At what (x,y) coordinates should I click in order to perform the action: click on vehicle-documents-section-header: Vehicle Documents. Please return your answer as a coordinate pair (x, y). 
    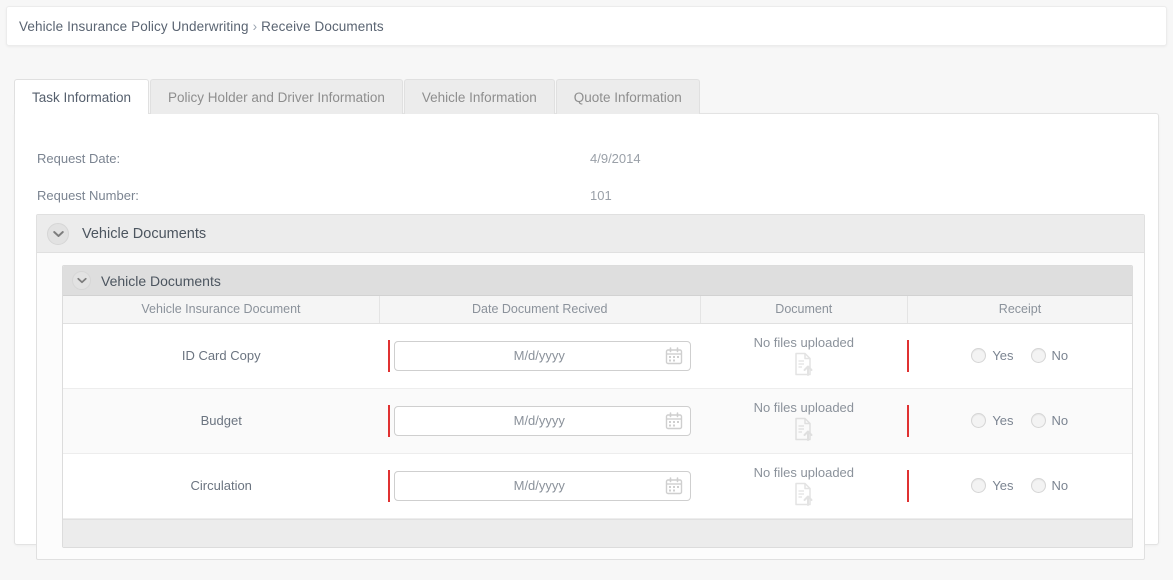
    Looking at the image, I should click on (590, 234).